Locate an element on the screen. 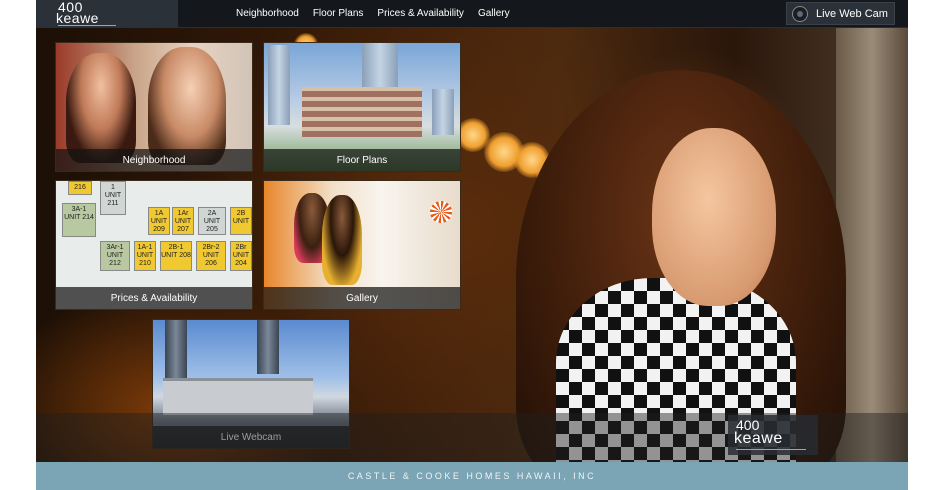 The width and height of the screenshot is (940, 490). unit-cell: 216 is located at coordinates (80, 188).